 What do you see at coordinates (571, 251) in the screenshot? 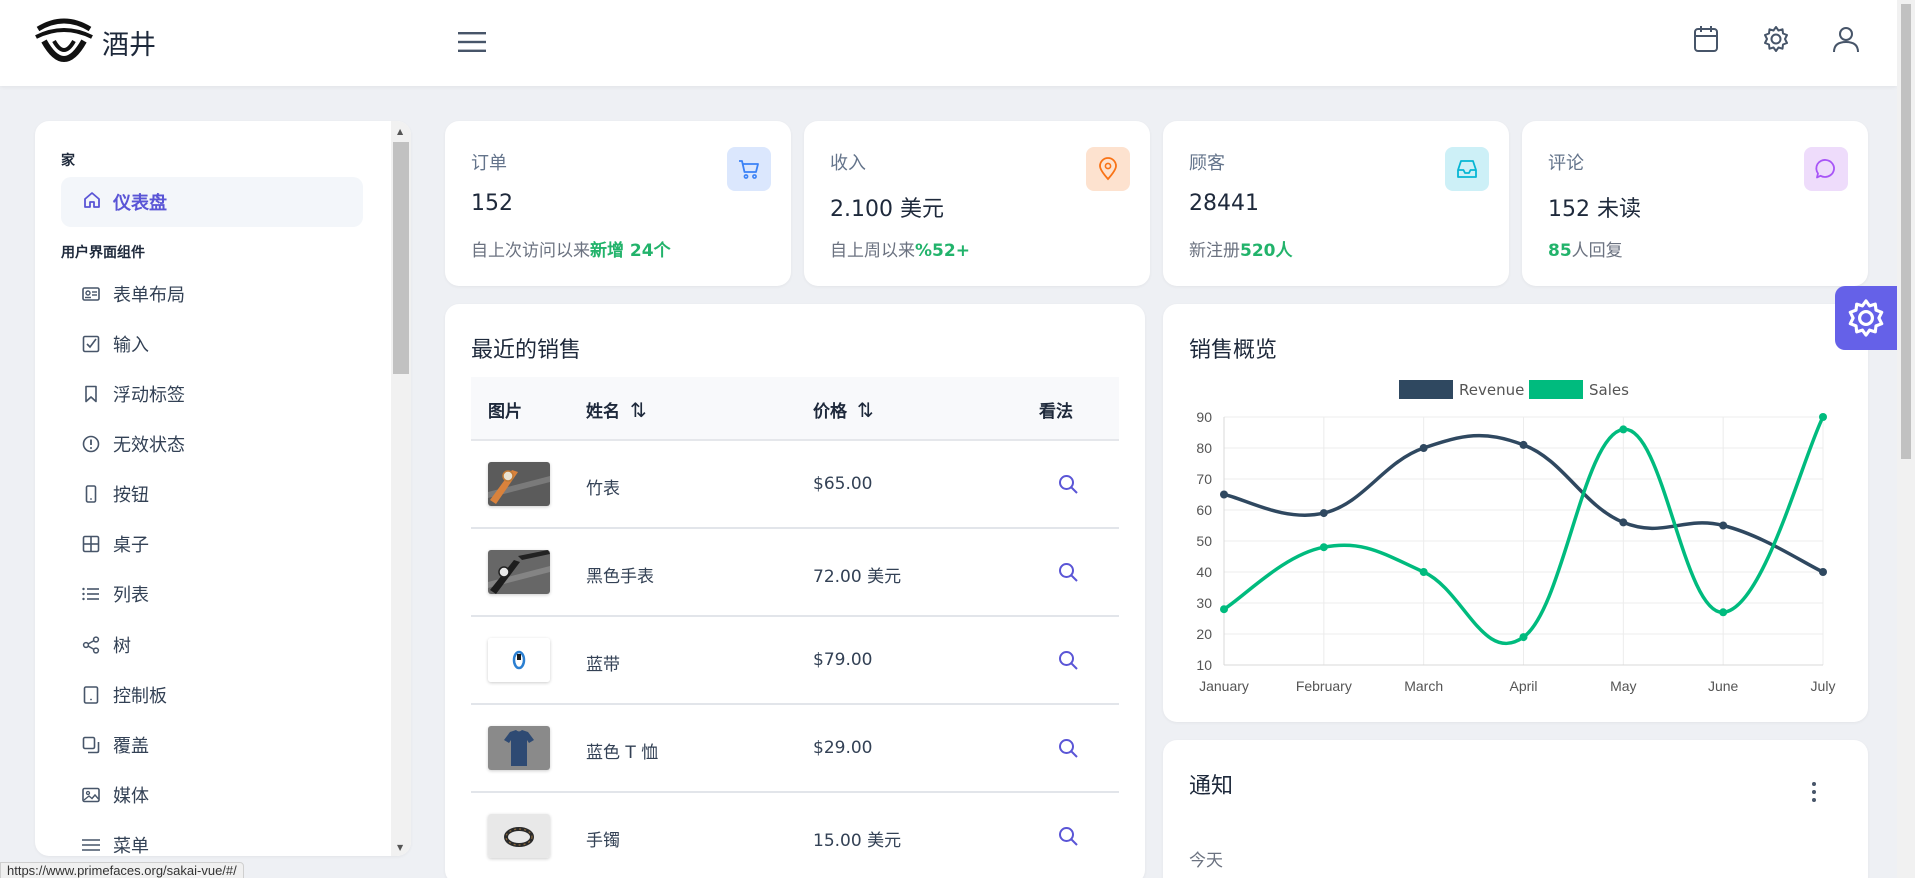
I see `stat-subtext: 自上次访问以来新增 24个` at bounding box center [571, 251].